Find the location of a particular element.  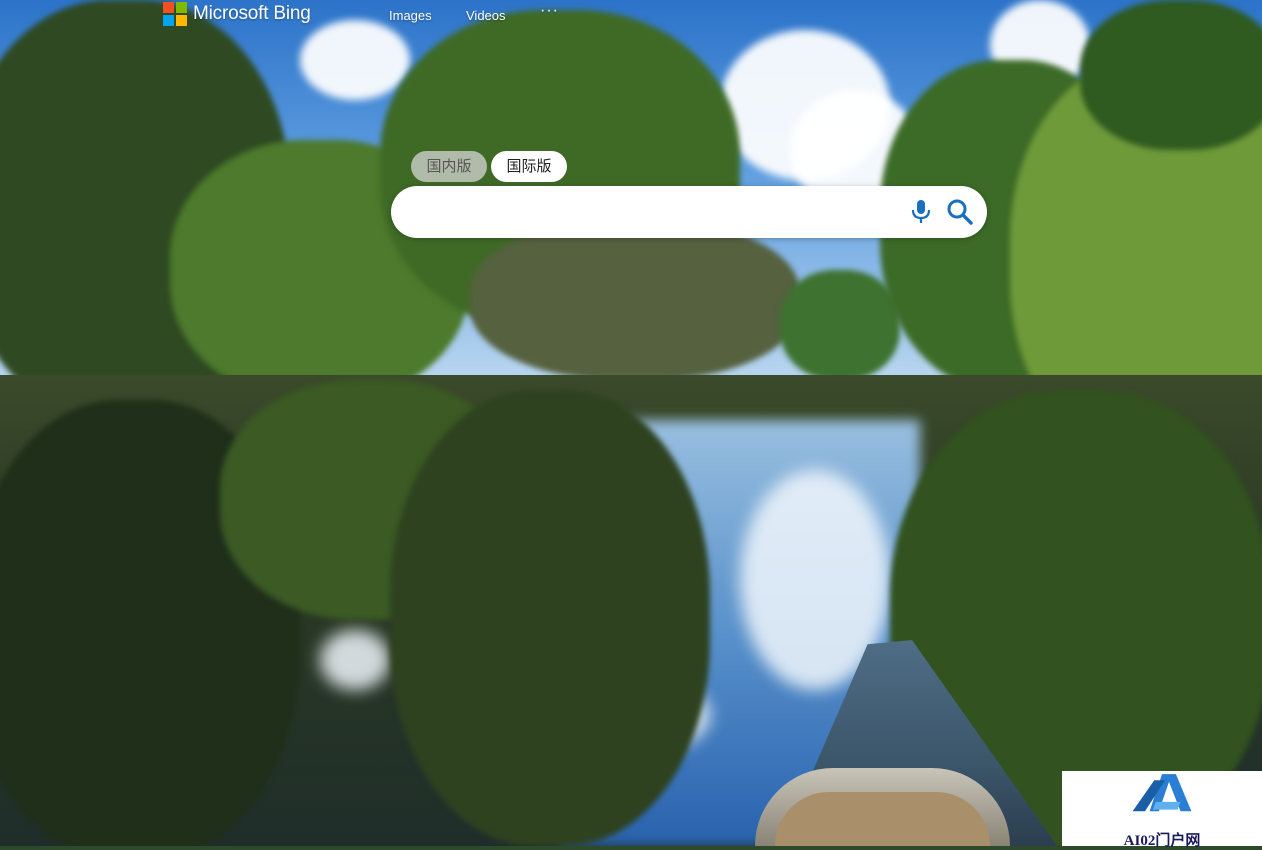

region-domestic-tab: 国内版 is located at coordinates (449, 166).